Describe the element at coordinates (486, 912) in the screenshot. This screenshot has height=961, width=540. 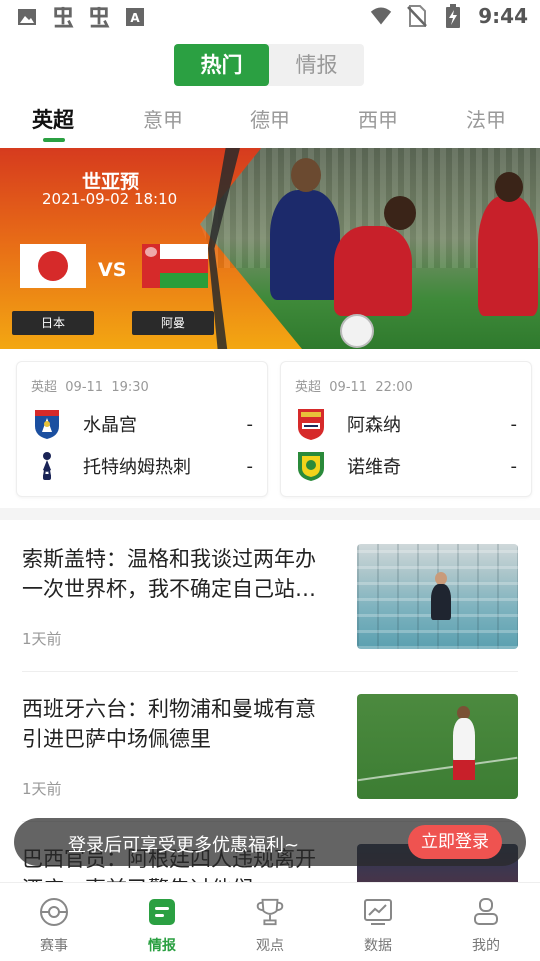
I see `profile-icon` at that location.